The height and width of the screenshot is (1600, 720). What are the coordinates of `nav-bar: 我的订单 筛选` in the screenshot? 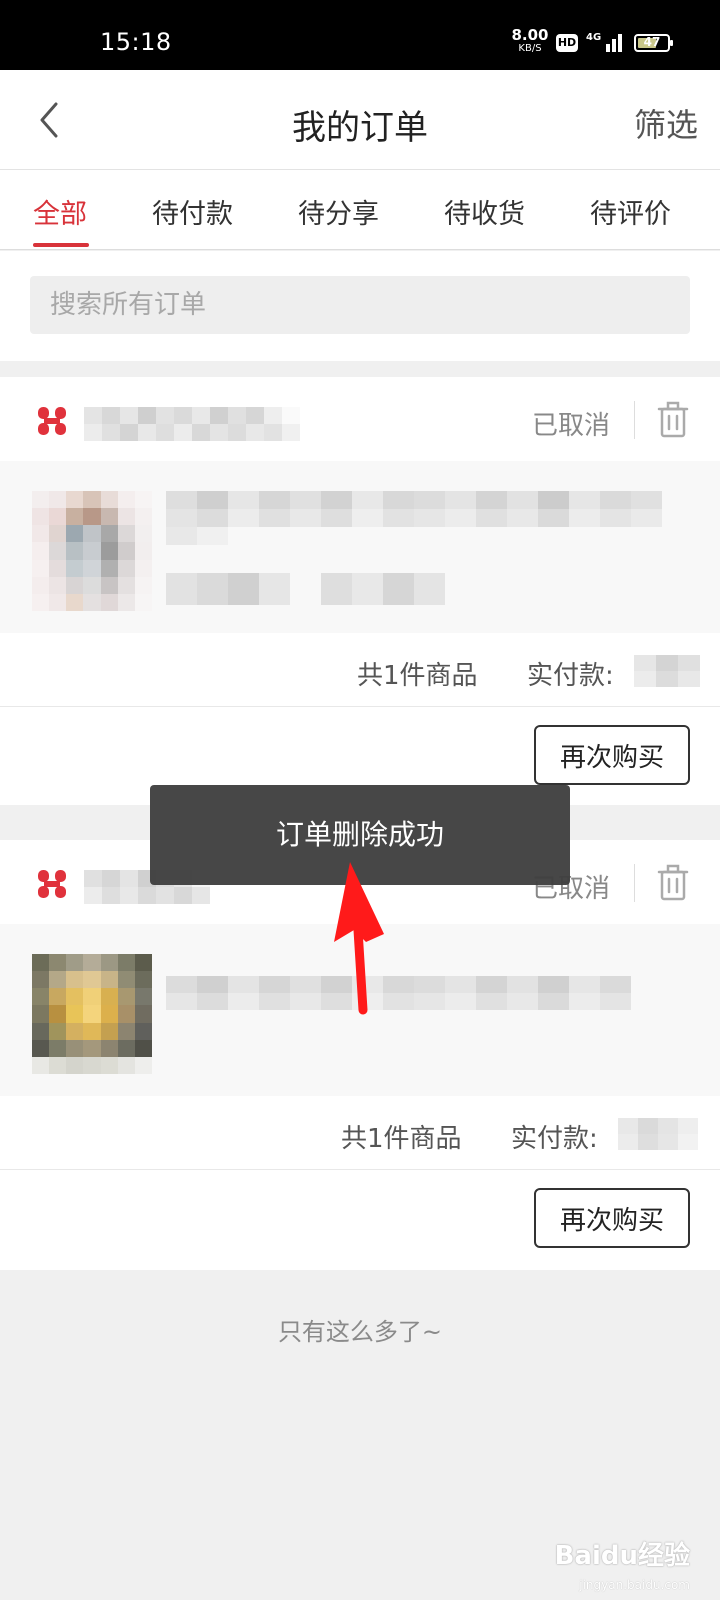 It's located at (360, 120).